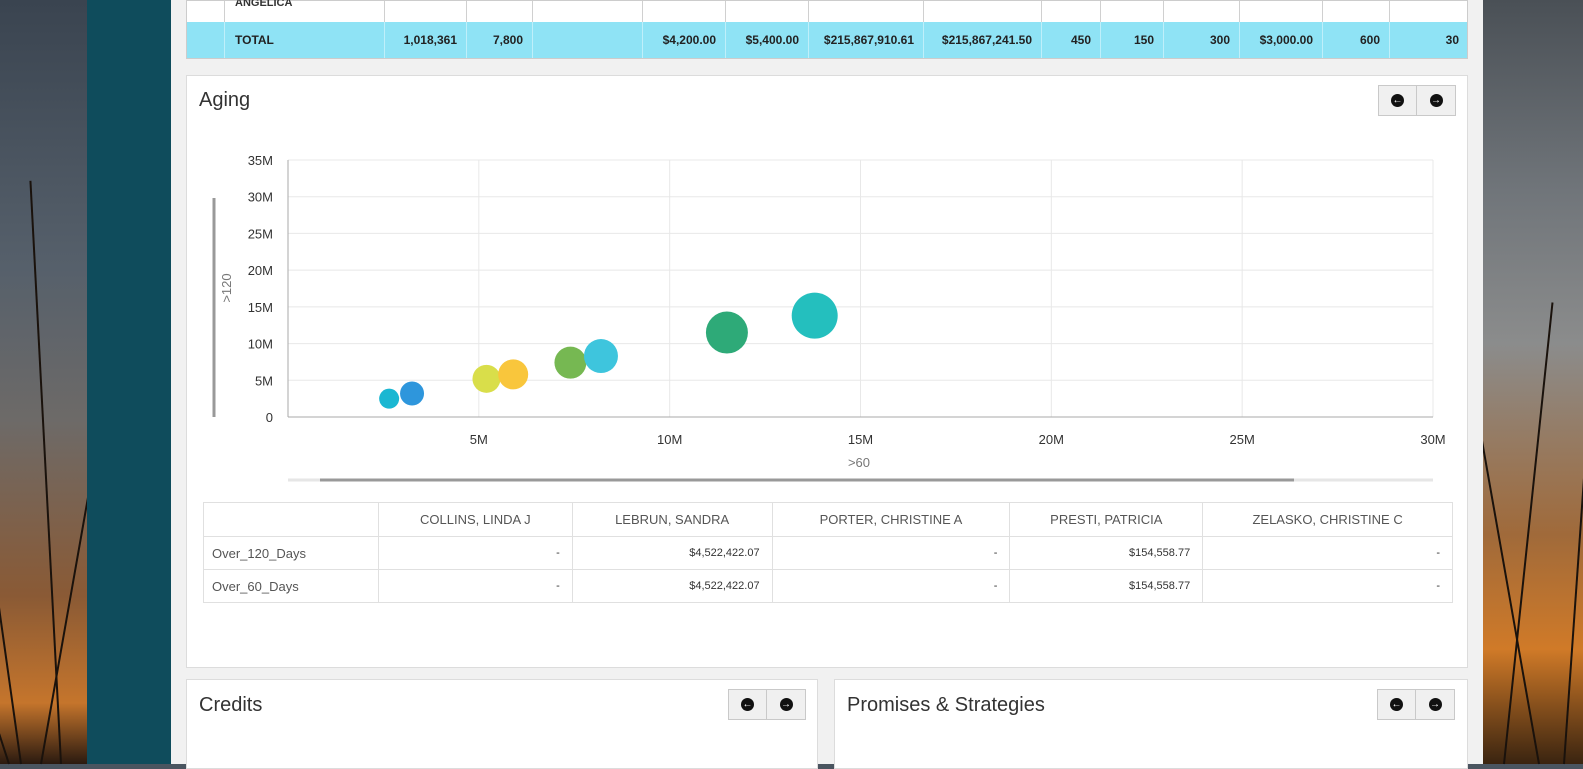 The height and width of the screenshot is (769, 1583). I want to click on y-tick-label: 35M, so click(260, 160).